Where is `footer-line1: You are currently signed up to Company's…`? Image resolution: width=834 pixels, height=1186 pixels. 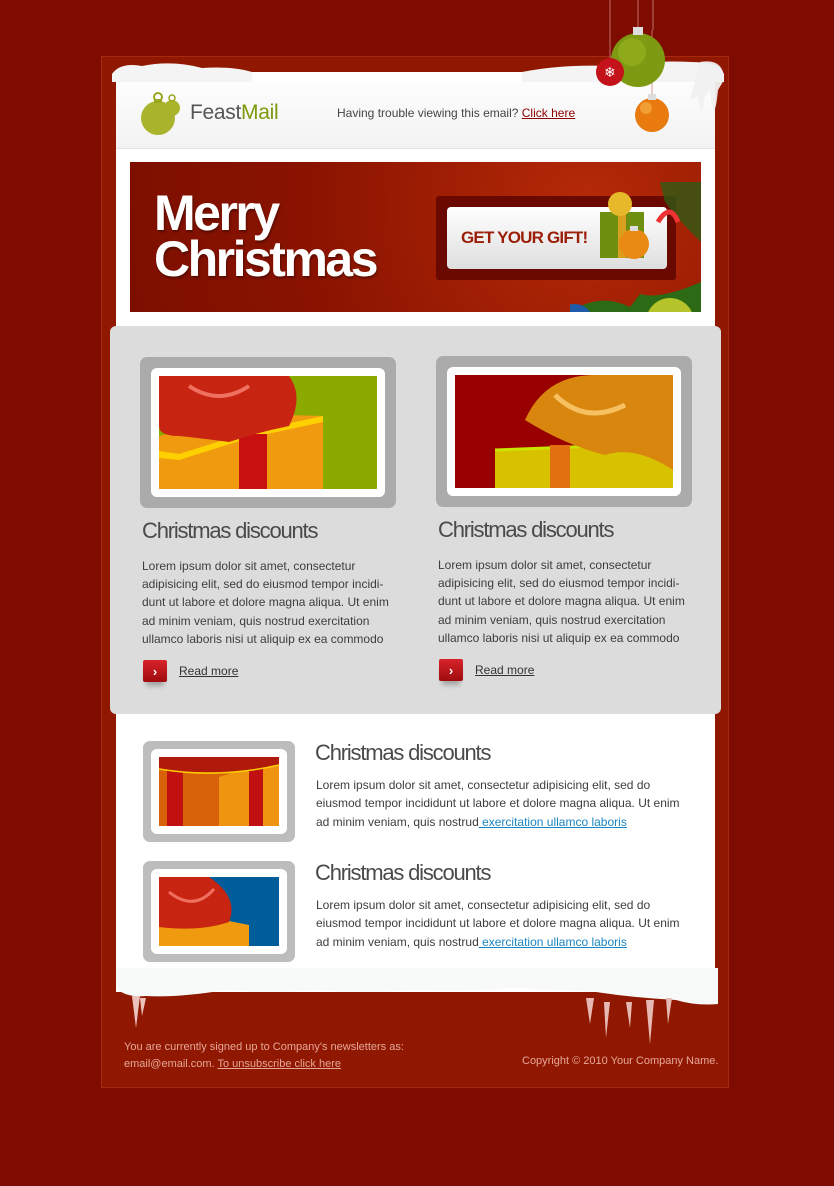
footer-line1: You are currently signed up to Company's… is located at coordinates (264, 1047).